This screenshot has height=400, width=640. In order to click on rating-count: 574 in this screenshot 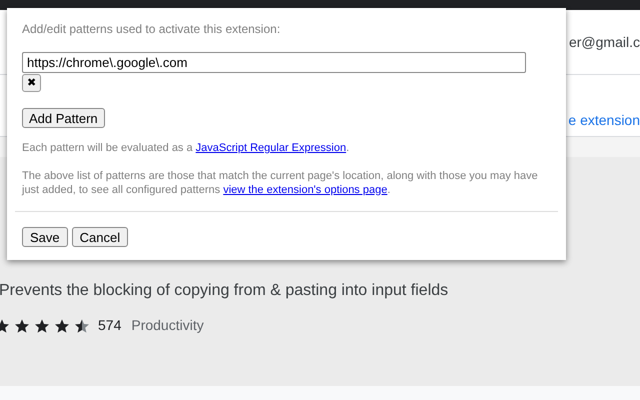, I will do `click(110, 325)`.